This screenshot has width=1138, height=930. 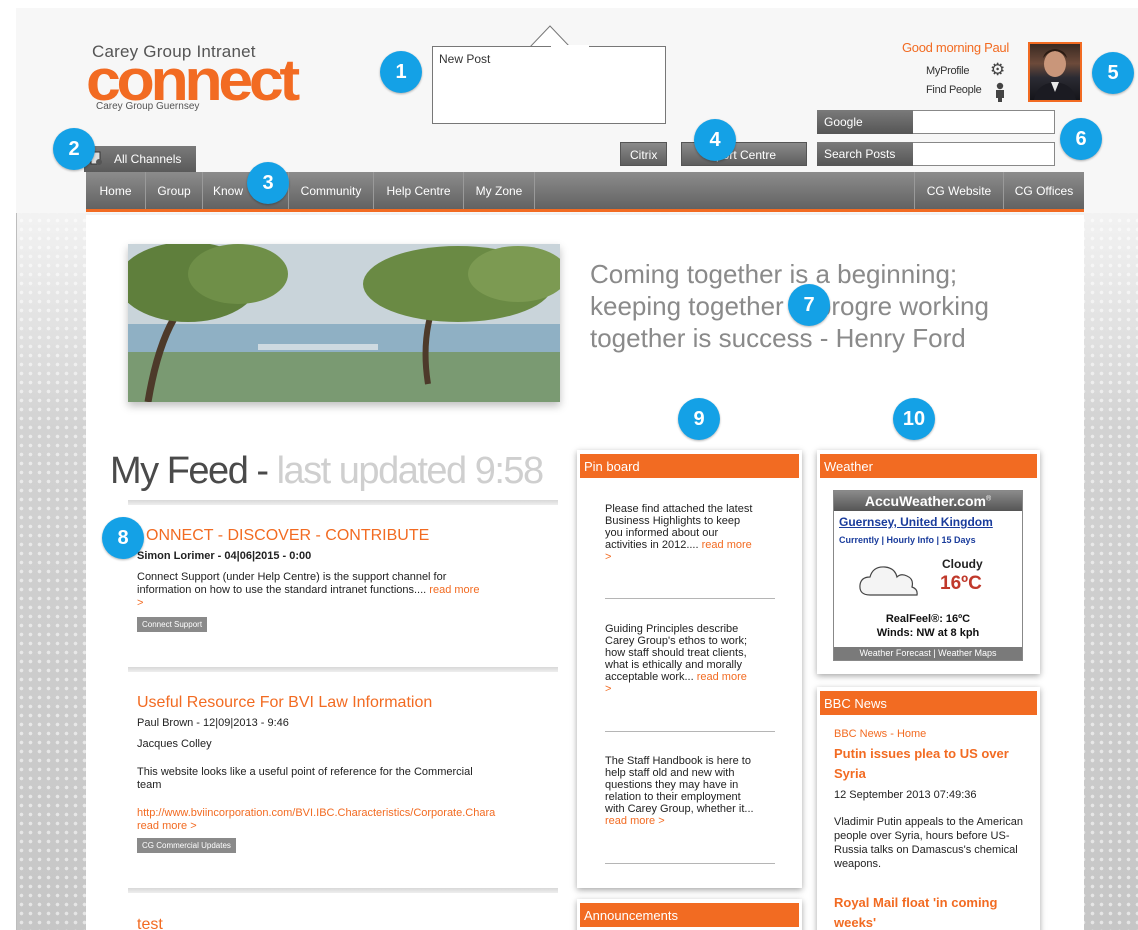 What do you see at coordinates (213, 723) in the screenshot?
I see `post-meta: Paul Brown - 12|09|2013 - 9:46` at bounding box center [213, 723].